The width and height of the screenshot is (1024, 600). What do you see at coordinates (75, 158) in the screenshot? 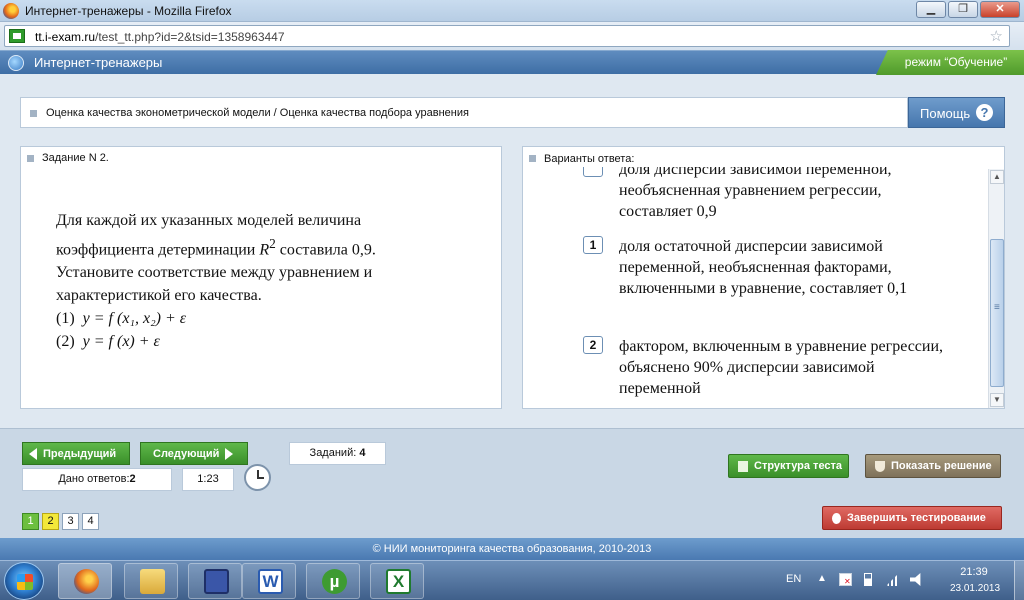
I see `task-number: Задание N 2.` at bounding box center [75, 158].